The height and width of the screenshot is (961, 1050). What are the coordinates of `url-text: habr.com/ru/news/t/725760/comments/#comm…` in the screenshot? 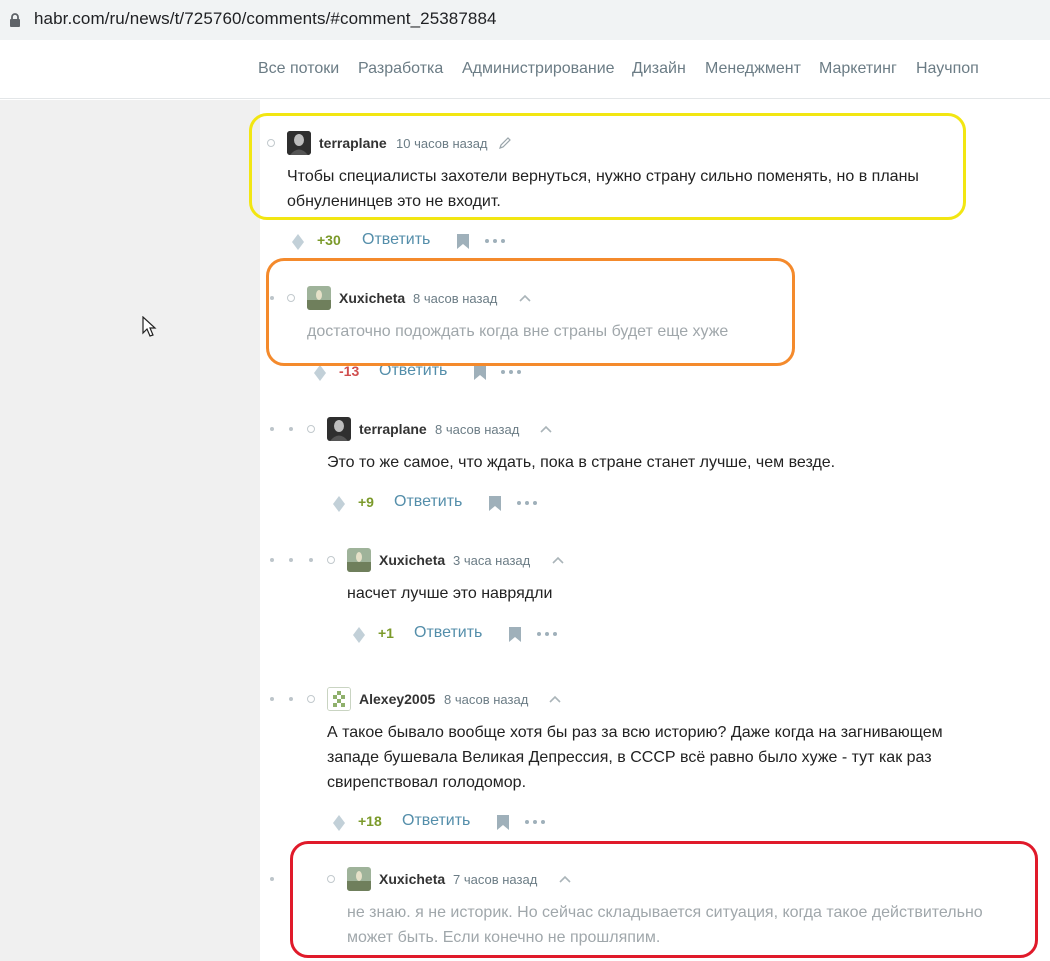 It's located at (265, 19).